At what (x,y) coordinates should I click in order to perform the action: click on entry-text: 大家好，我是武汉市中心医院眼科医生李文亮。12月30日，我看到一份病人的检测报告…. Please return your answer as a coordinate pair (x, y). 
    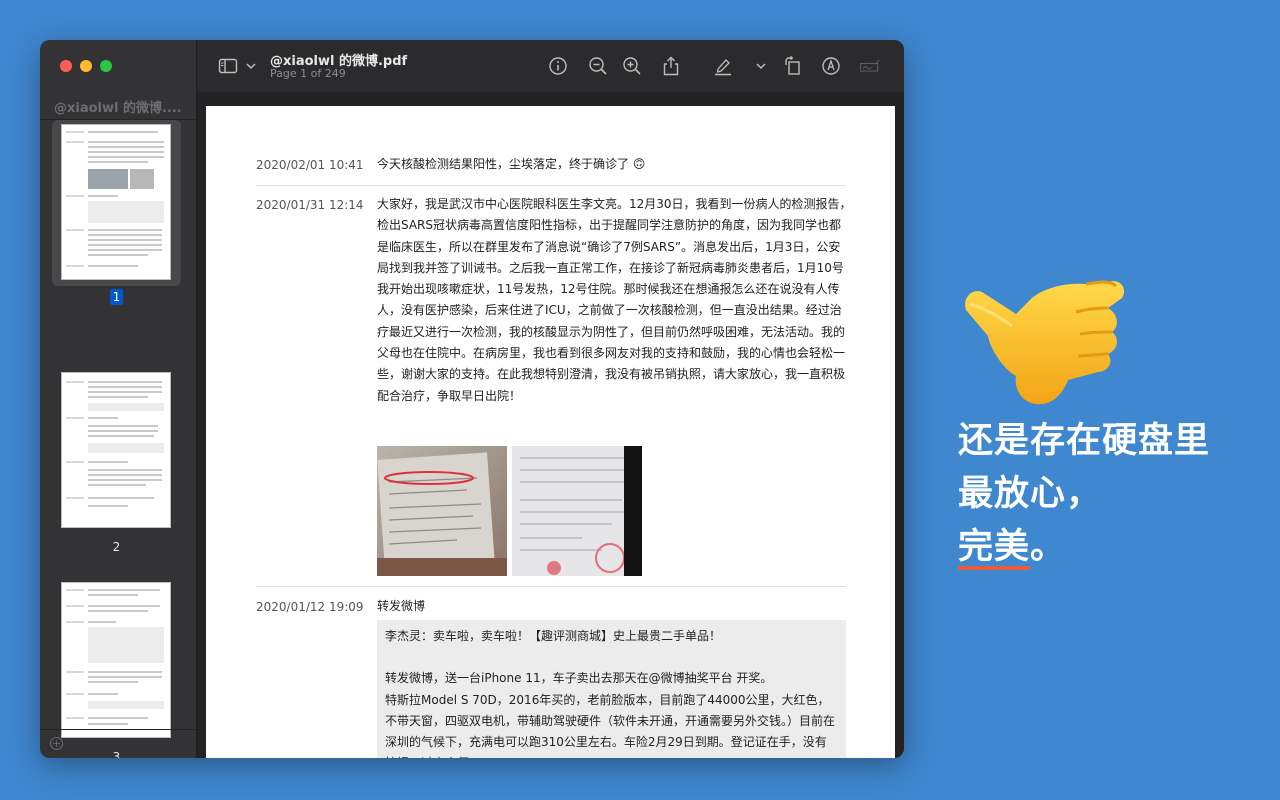
    Looking at the image, I should click on (614, 300).